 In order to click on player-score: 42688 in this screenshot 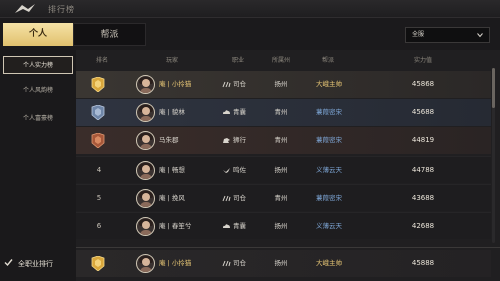, I will do `click(423, 226)`.